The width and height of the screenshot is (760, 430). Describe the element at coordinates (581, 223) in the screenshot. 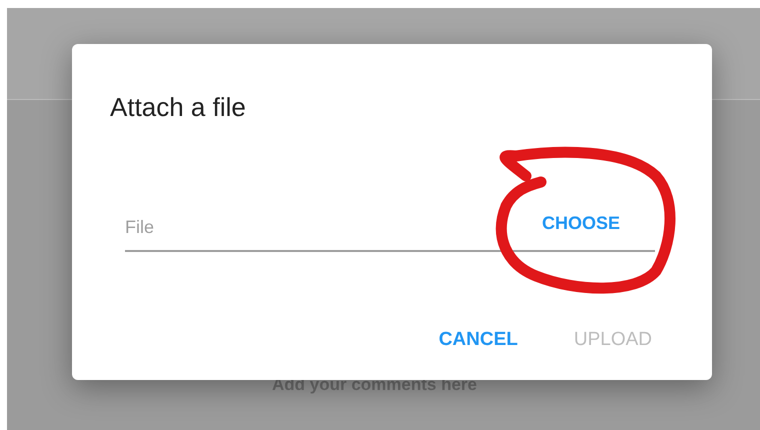

I see `choose-button: CHOOSE` at that location.